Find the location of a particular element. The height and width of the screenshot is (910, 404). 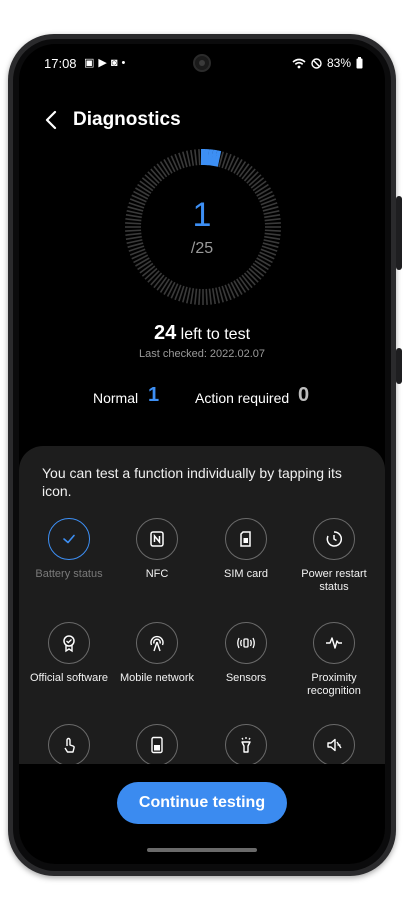

power-restart-icon is located at coordinates (334, 539).